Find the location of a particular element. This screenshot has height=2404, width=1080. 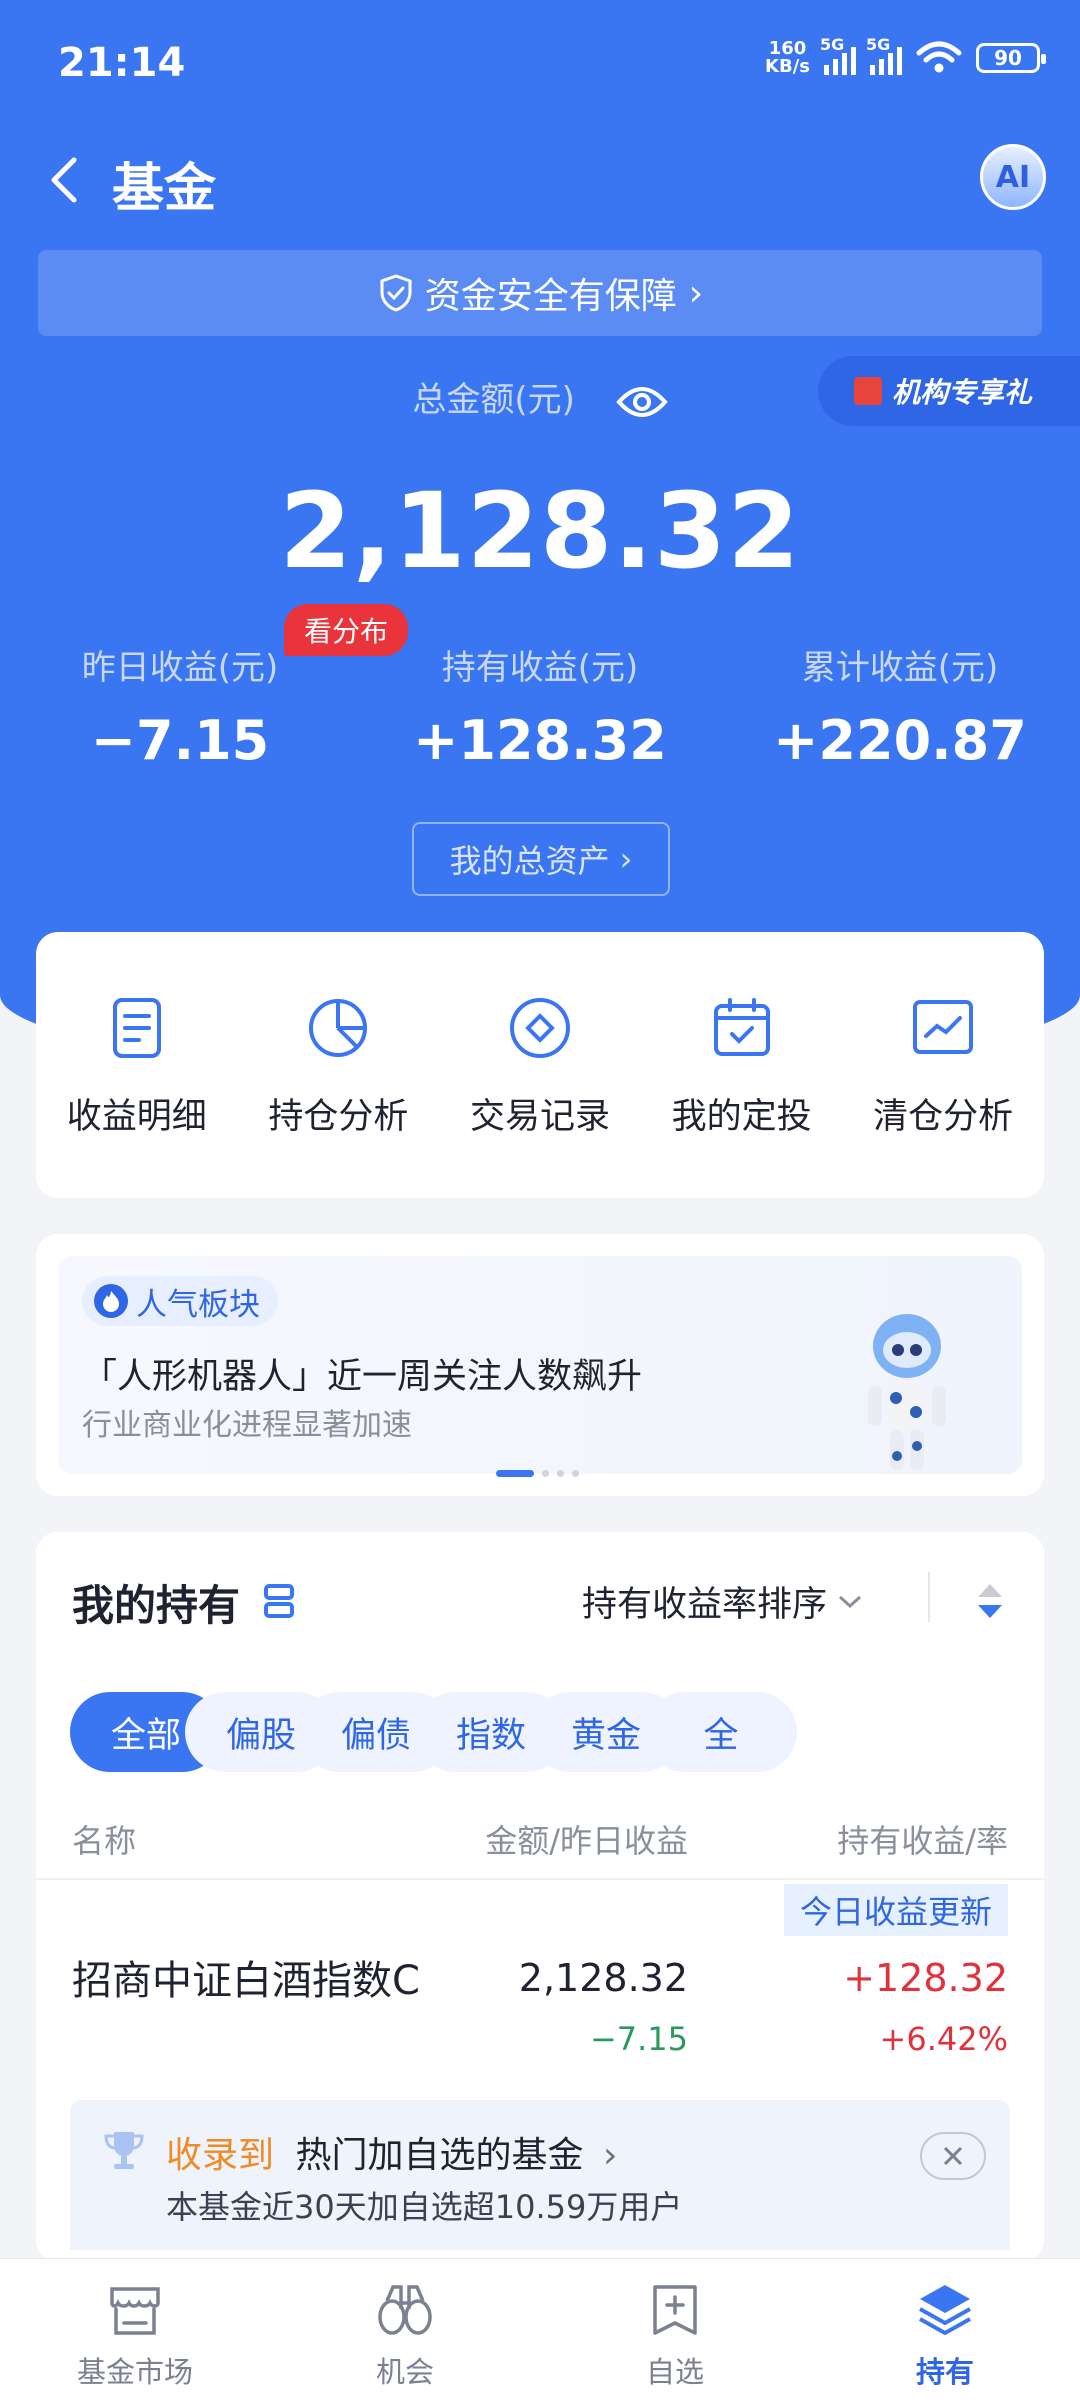

add-favorite-icon is located at coordinates (675, 2310).